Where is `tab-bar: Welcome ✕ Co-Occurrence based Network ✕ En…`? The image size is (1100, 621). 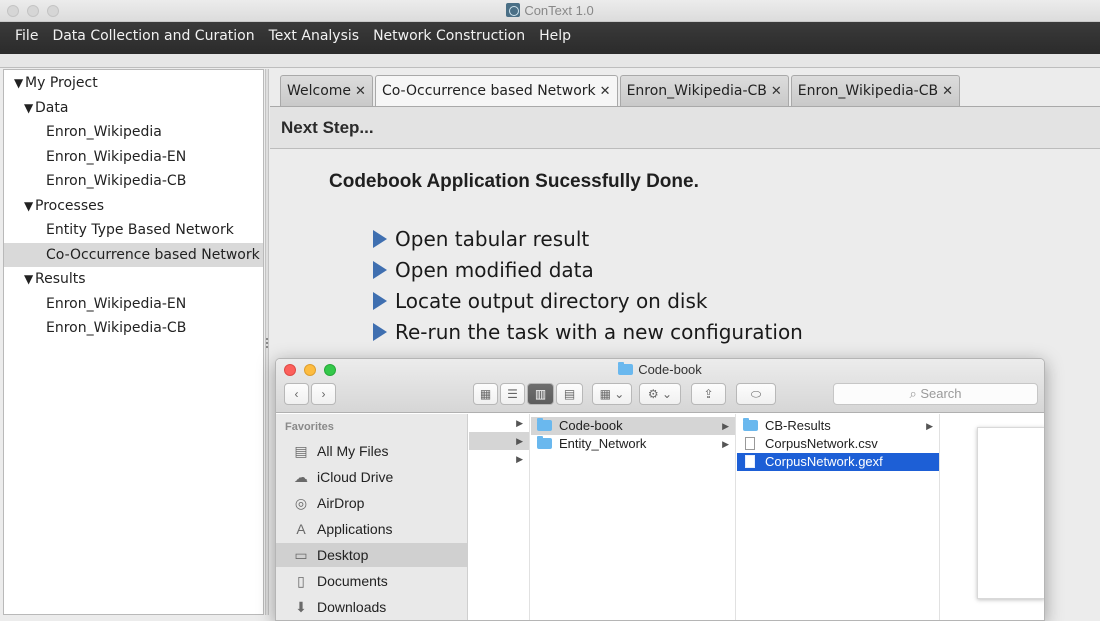
tab-bar: Welcome ✕ Co-Occurrence based Network ✕ En… is located at coordinates (621, 91).